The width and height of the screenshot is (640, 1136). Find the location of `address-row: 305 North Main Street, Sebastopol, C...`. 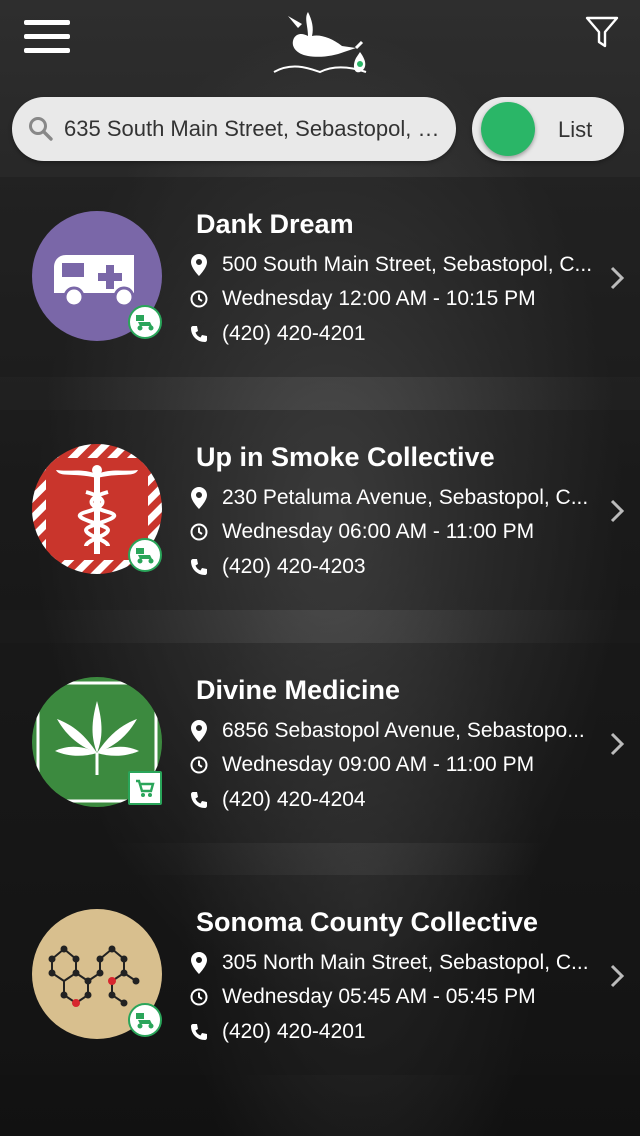

address-row: 305 North Main Street, Sebastopol, C... is located at coordinates (388, 963).